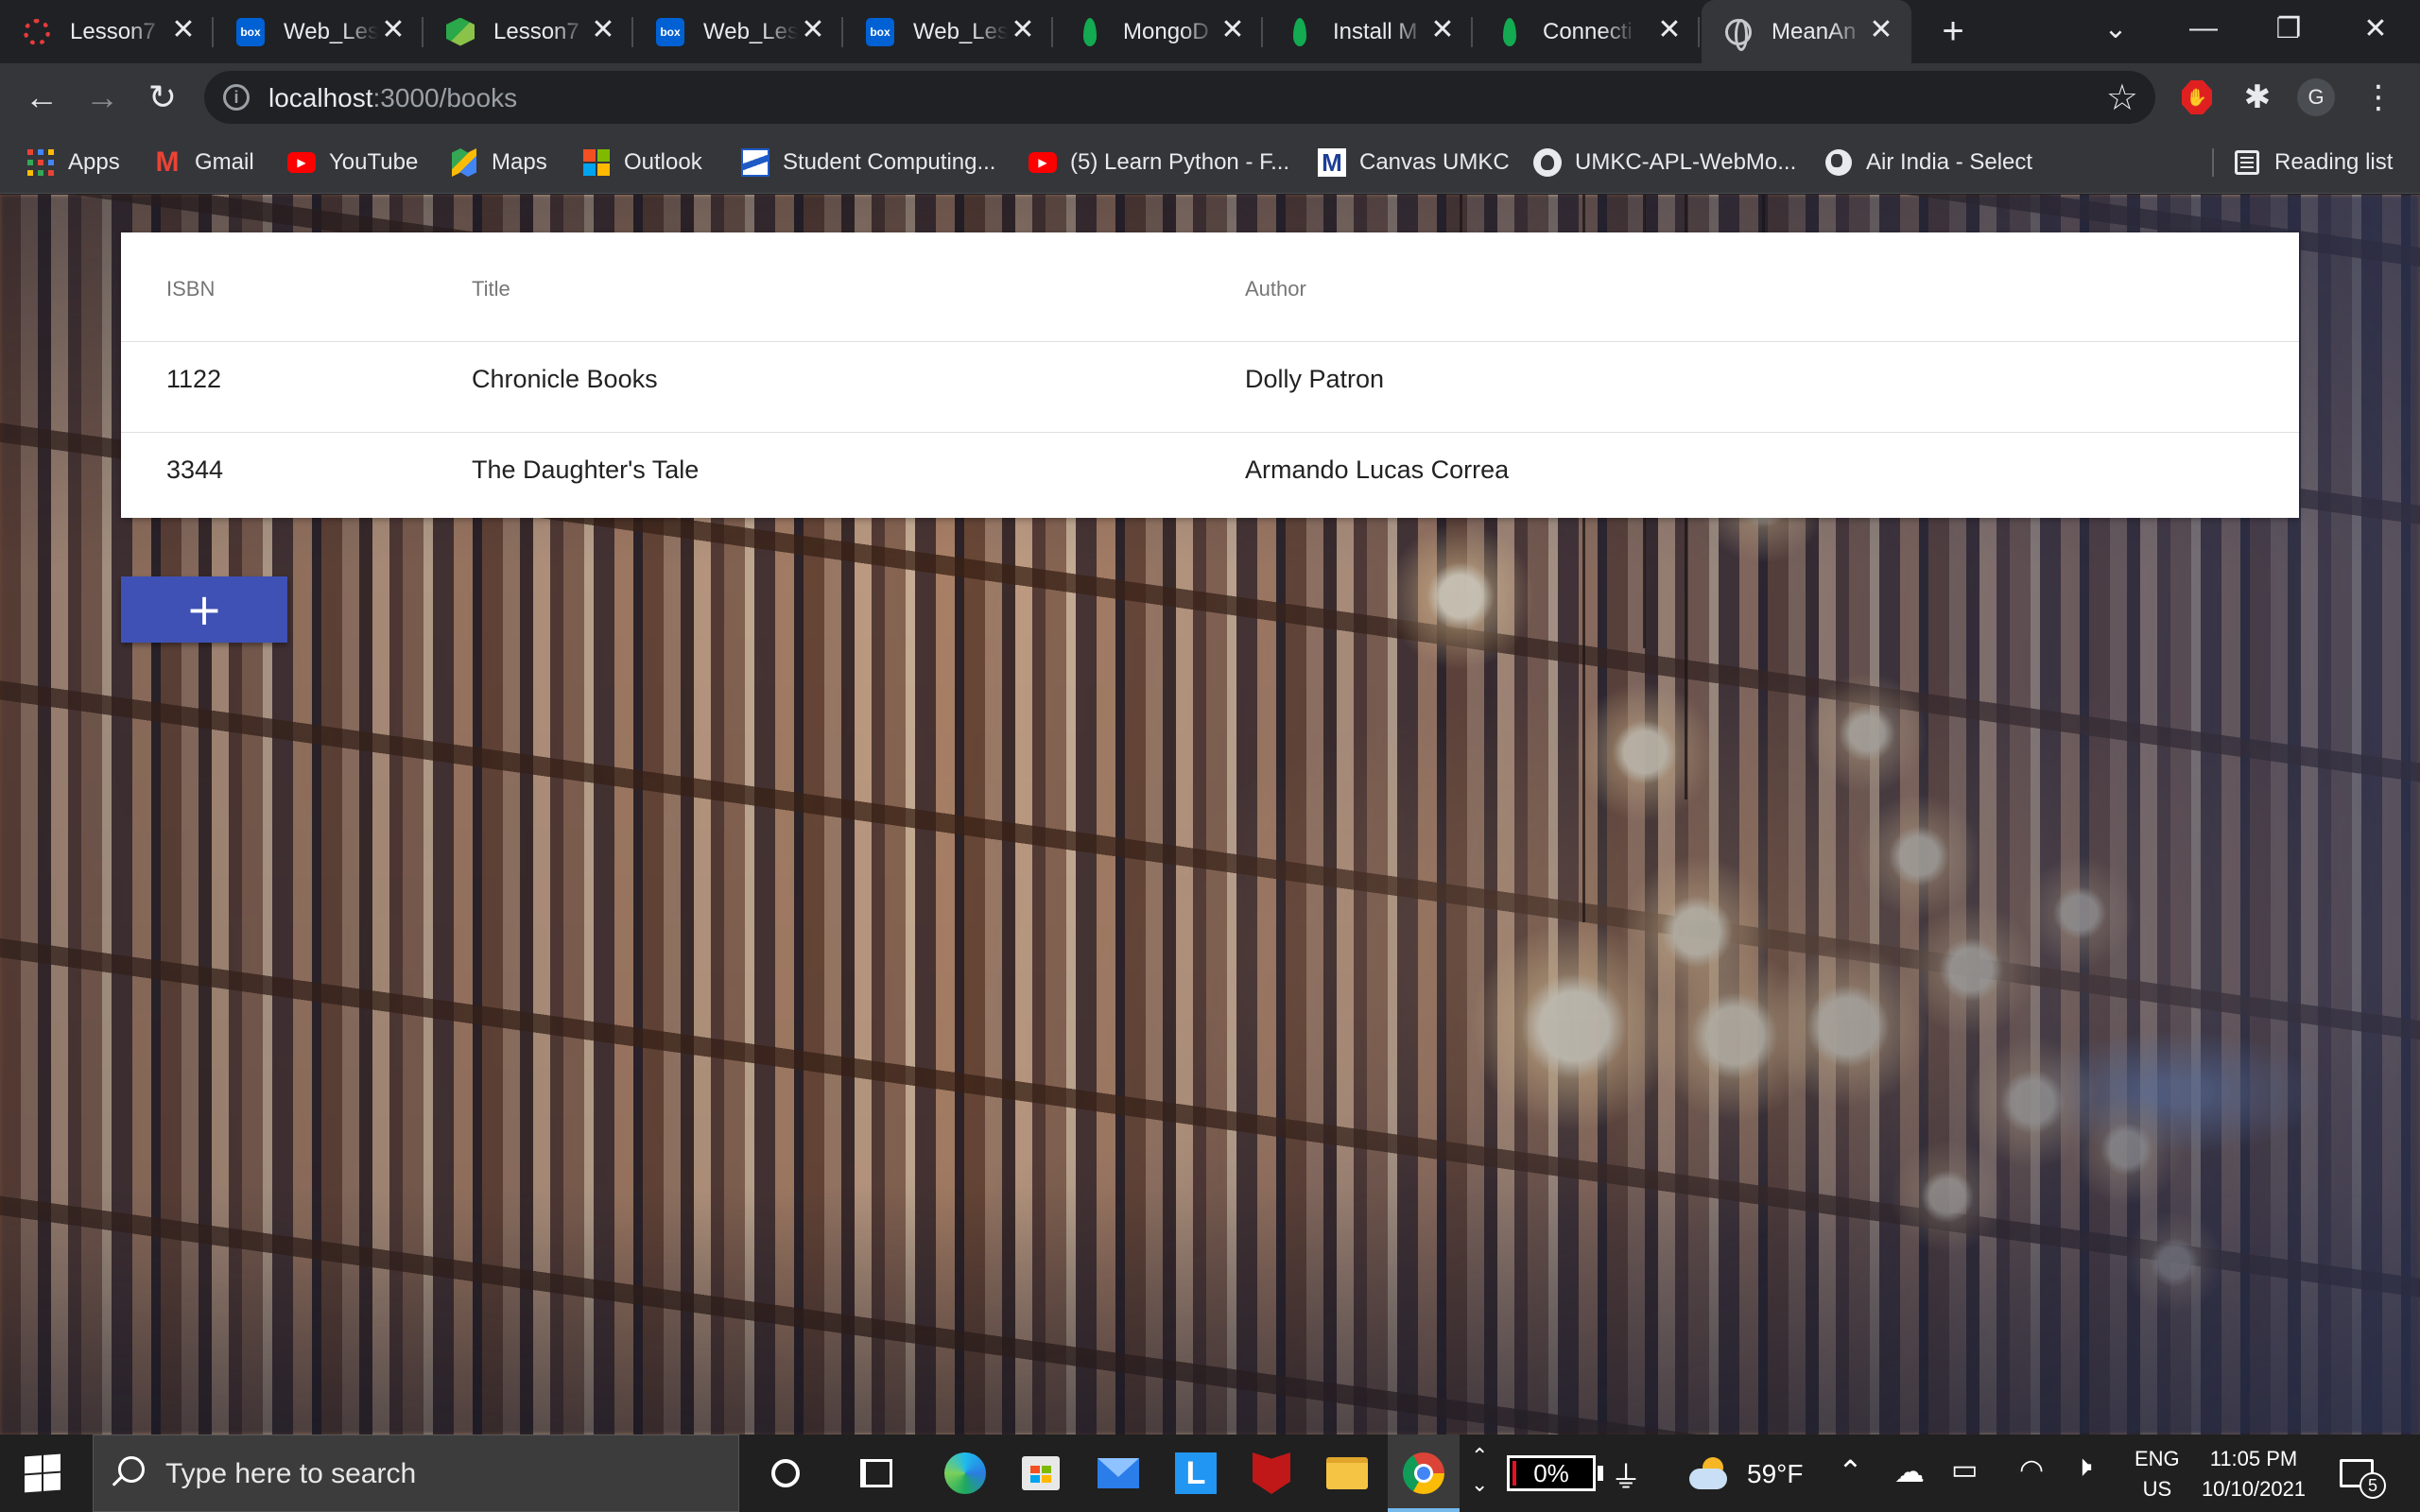 This screenshot has width=2420, height=1512. What do you see at coordinates (319, 31) in the screenshot?
I see `tab-web-lesson-box-1: box Web_Les ✕` at bounding box center [319, 31].